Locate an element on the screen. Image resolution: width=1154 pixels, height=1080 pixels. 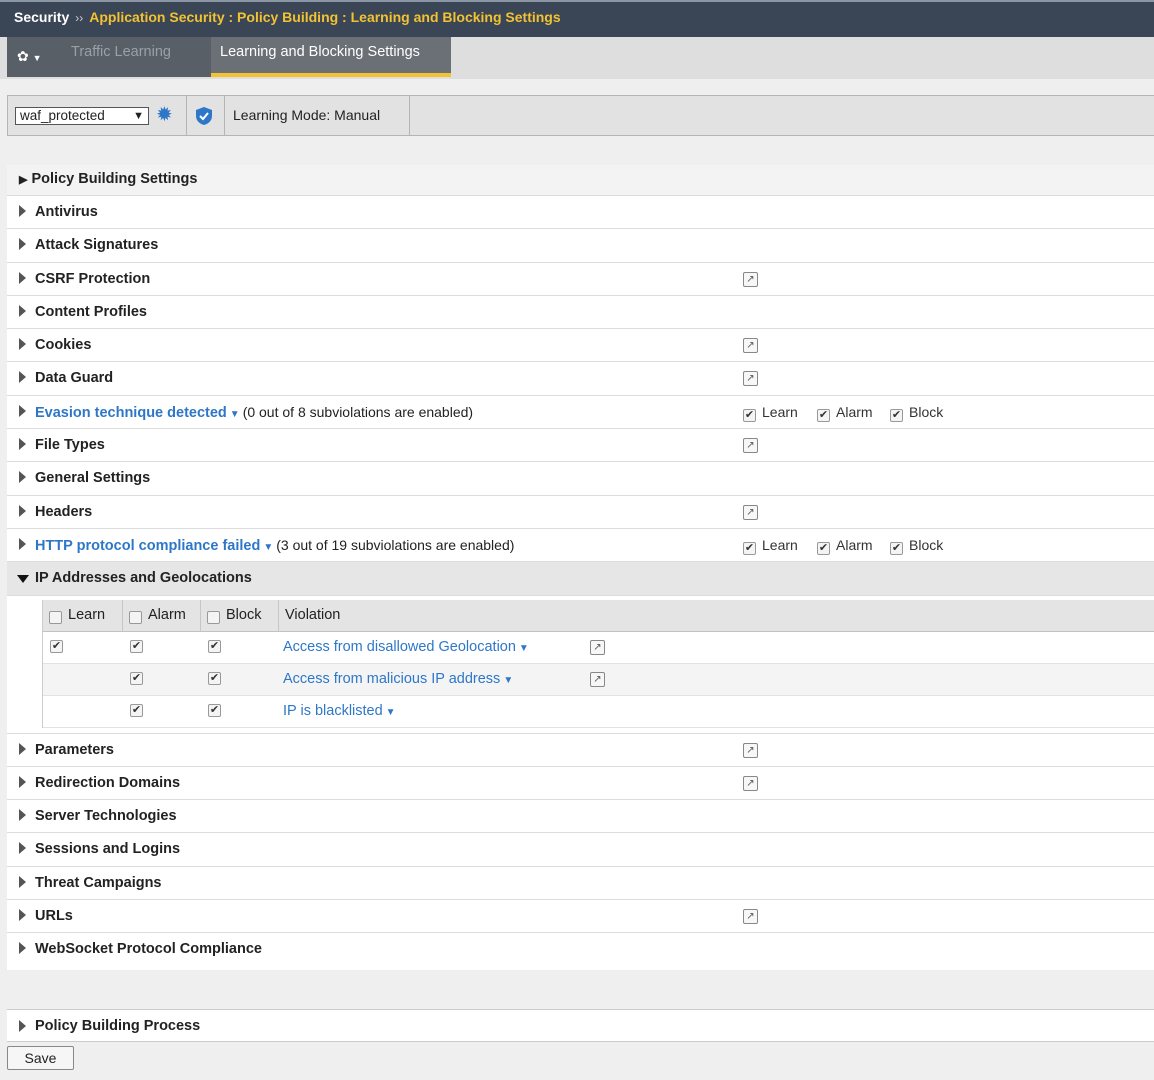
settings-row-cookies: Cookies ↗ is located at coordinates (580, 344).